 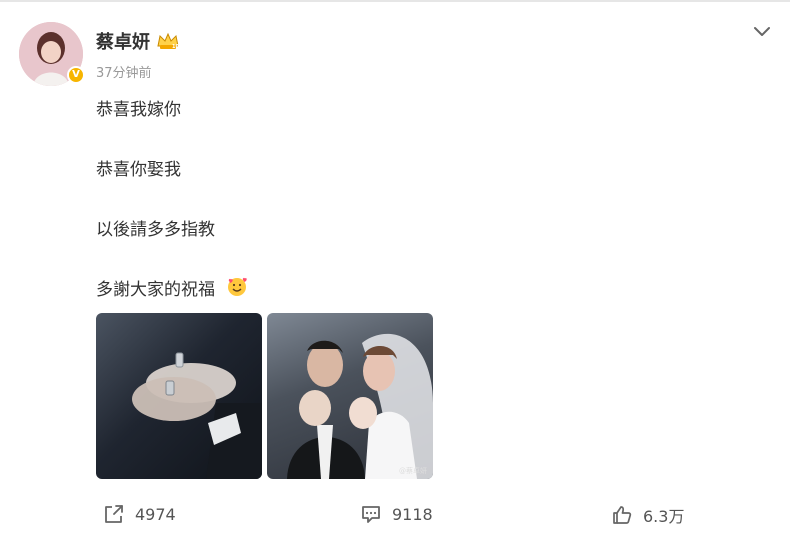 I want to click on verified-badge-icon: V, so click(x=76, y=75).